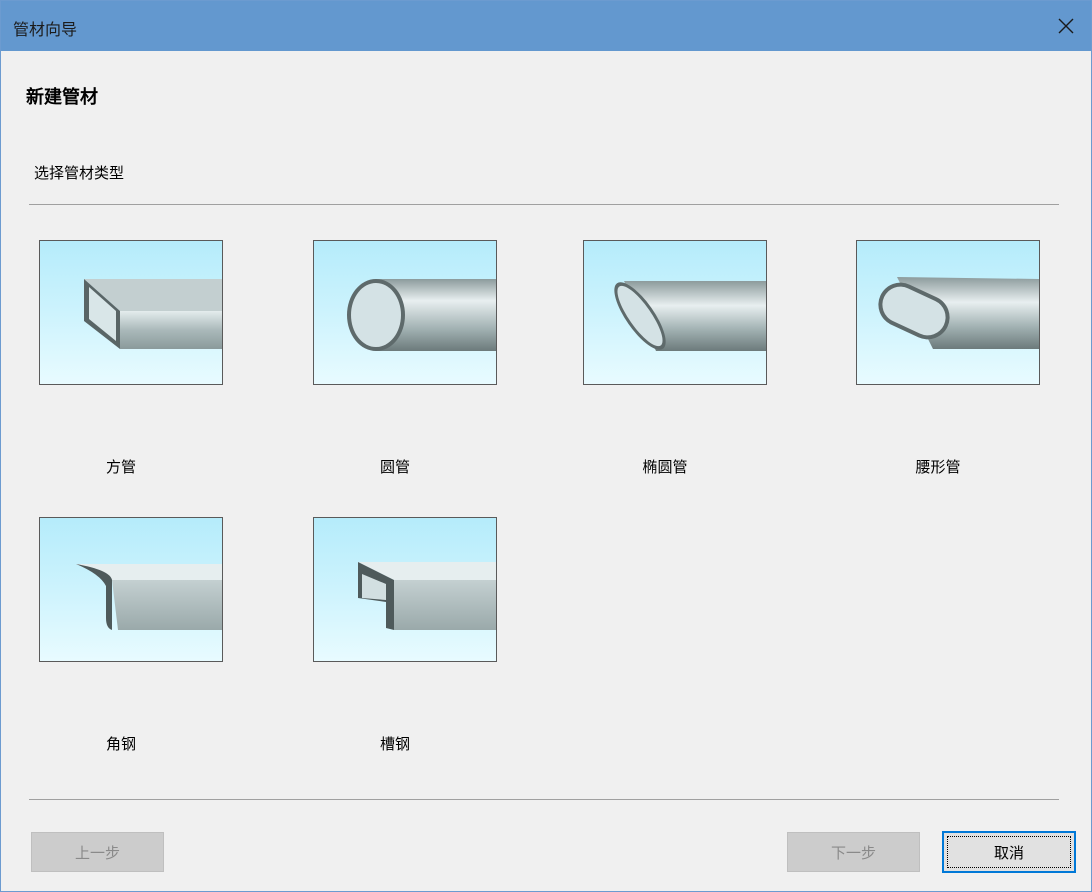  Describe the element at coordinates (665, 467) in the screenshot. I see `pipe-type-label: 椭圆管` at that location.